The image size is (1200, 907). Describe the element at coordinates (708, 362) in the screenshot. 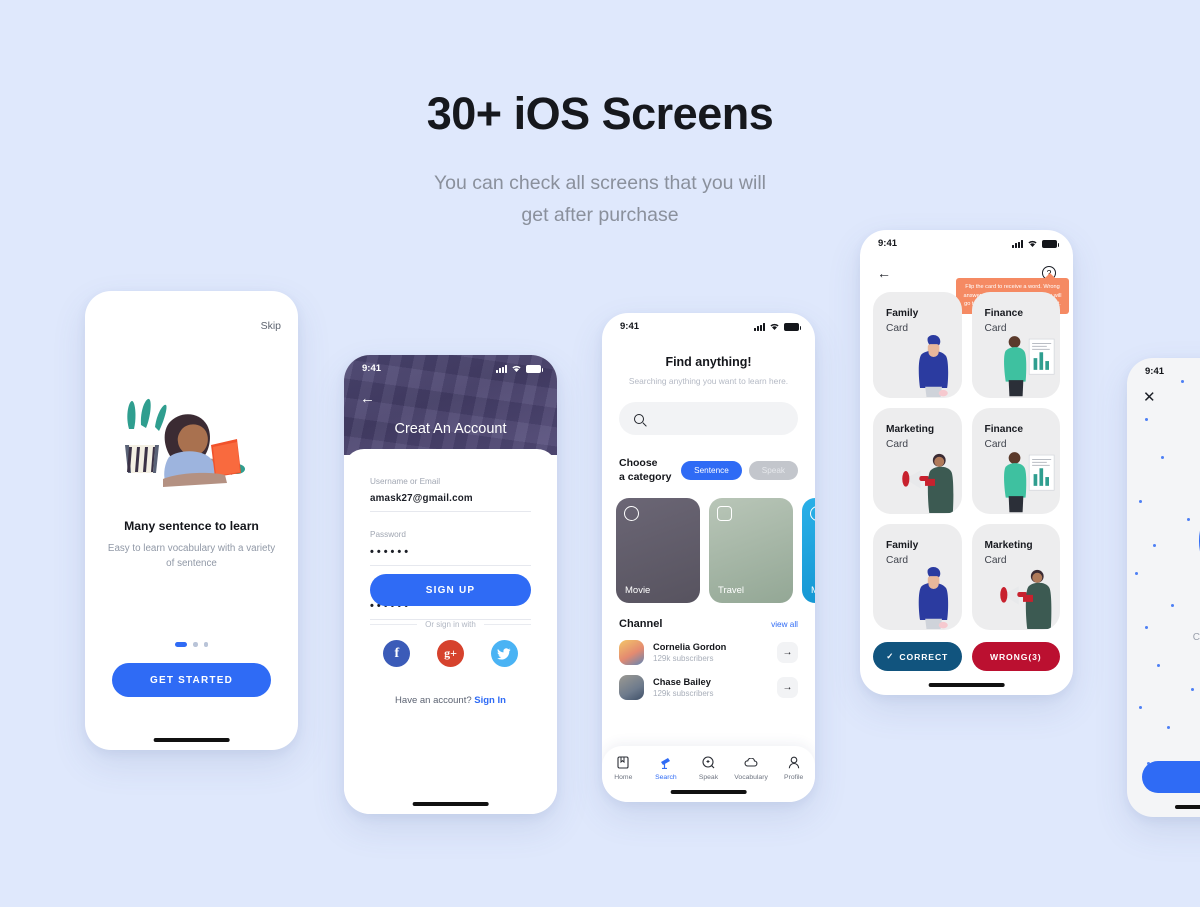

I see `search-title: Find anything!` at that location.